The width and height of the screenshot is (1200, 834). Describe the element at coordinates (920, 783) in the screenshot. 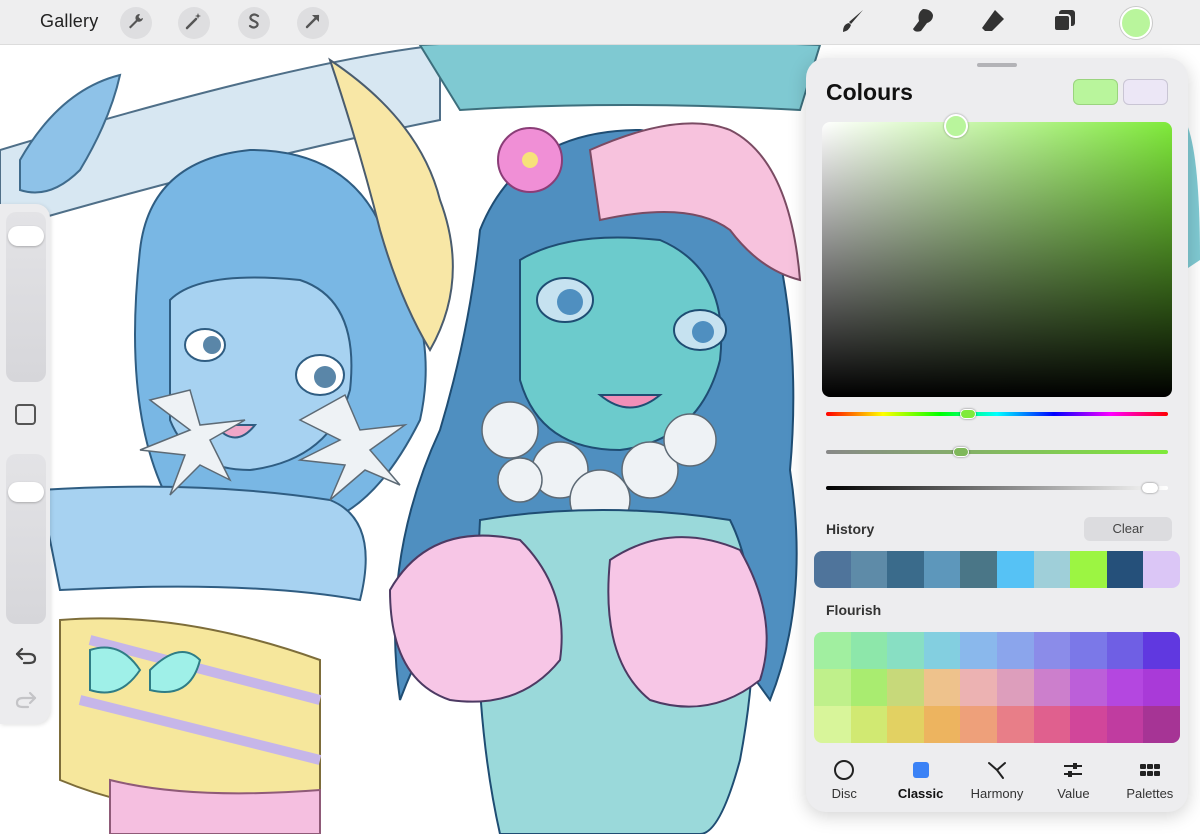

I see `tab-classic: Classic` at that location.